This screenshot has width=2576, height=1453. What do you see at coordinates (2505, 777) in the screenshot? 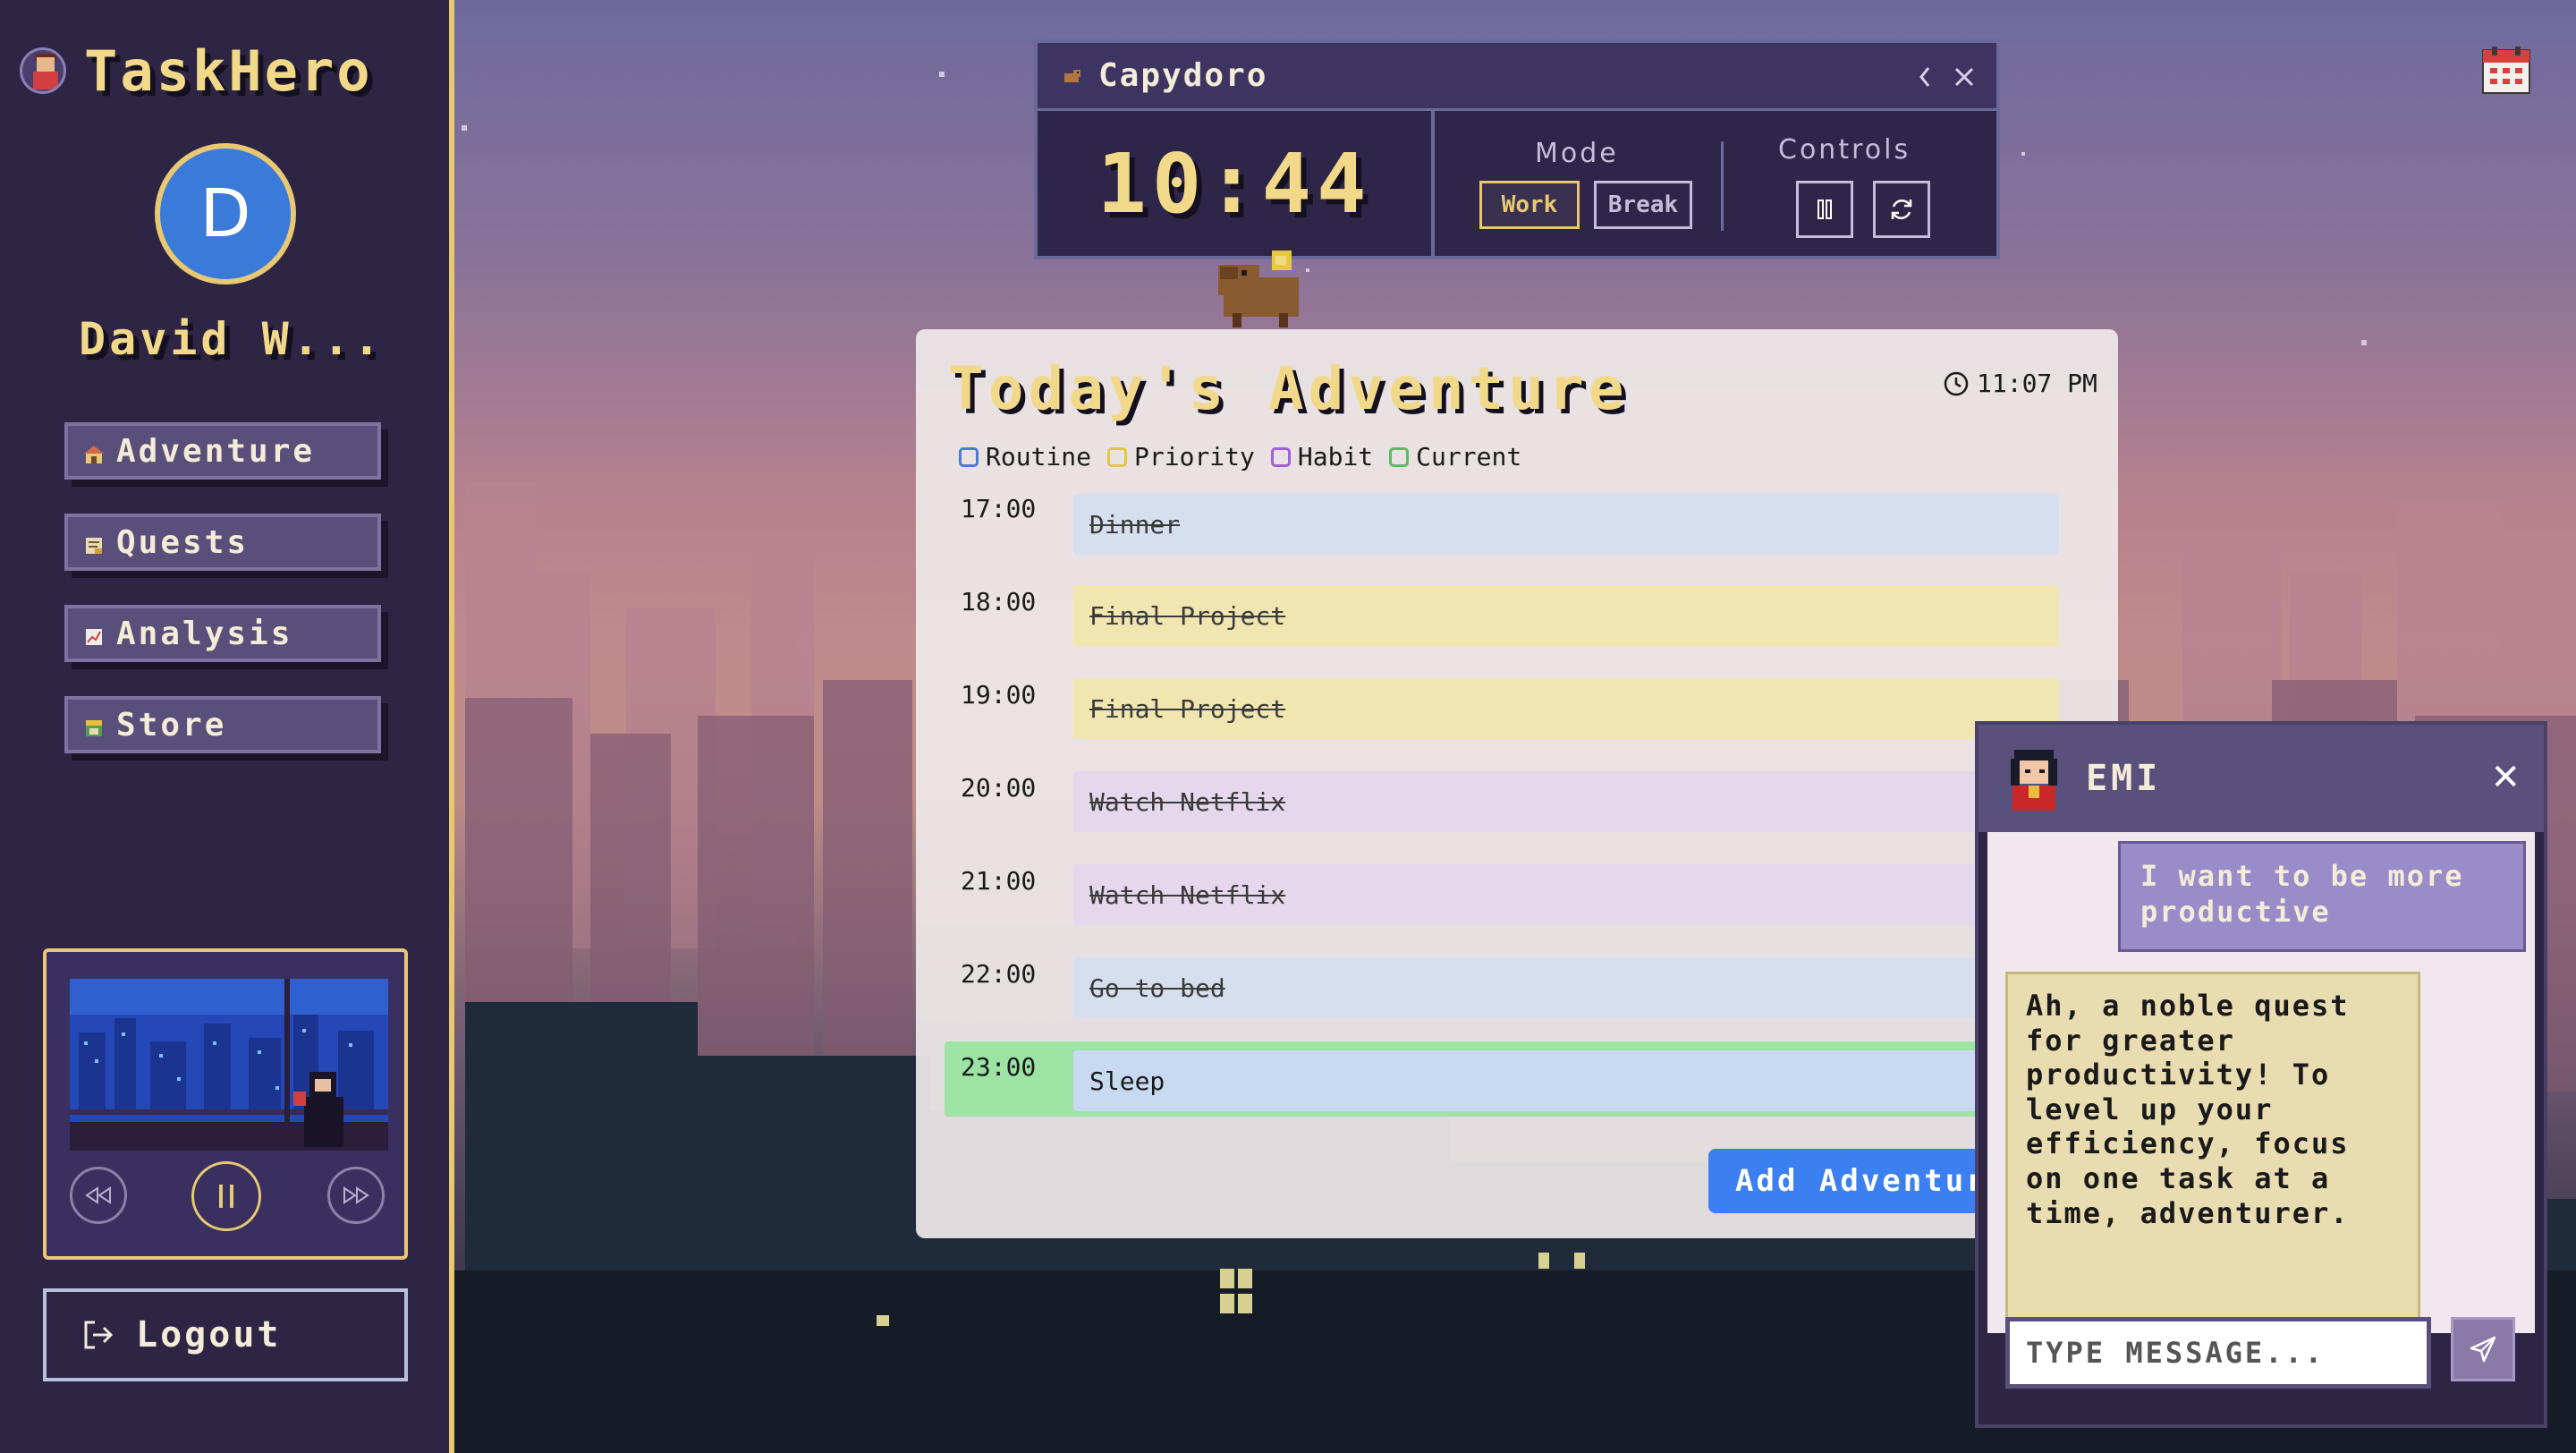
I see `close-icon: ✕` at bounding box center [2505, 777].